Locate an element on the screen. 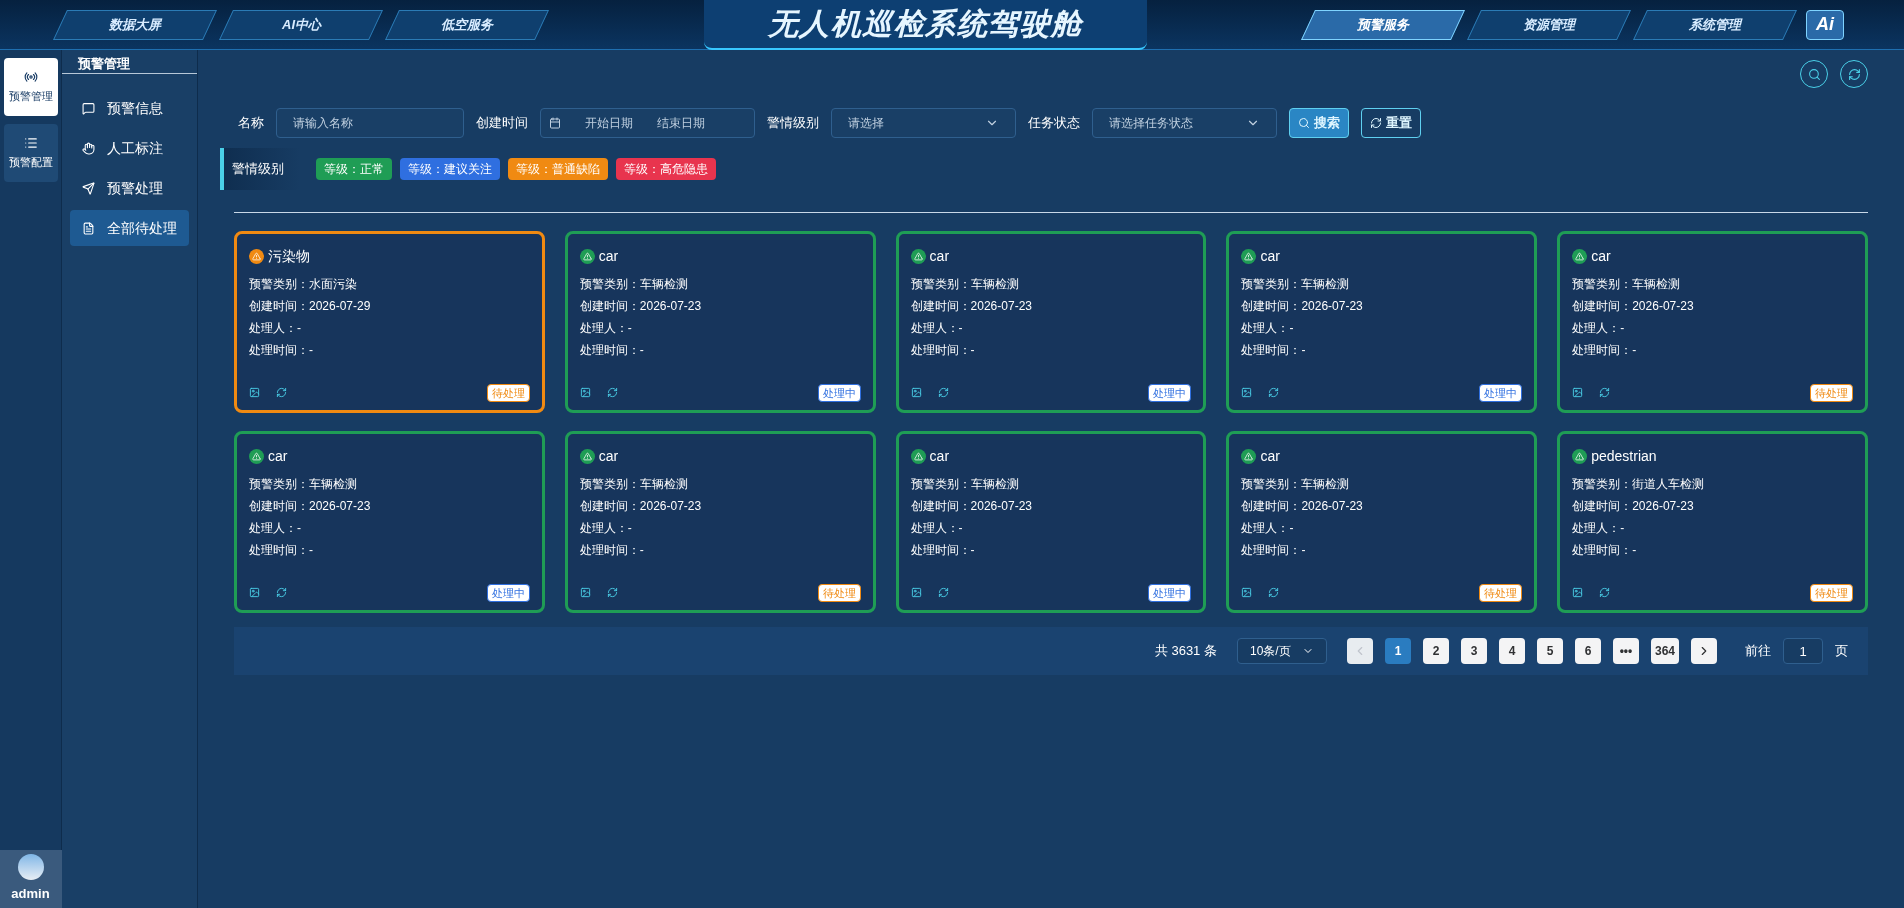  search-button: 搜索 is located at coordinates (1319, 123).